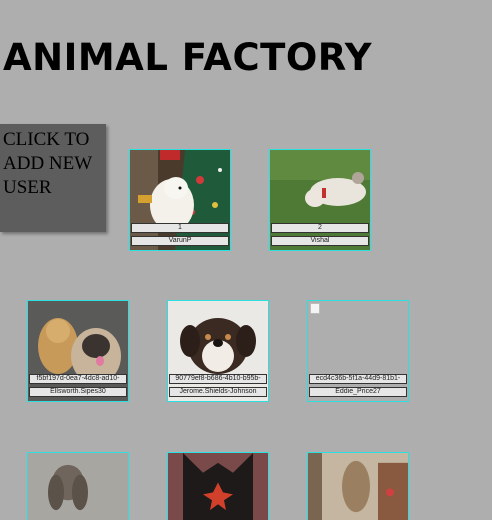 The width and height of the screenshot is (492, 520). I want to click on user-name-label: Eddie_Price27, so click(358, 392).